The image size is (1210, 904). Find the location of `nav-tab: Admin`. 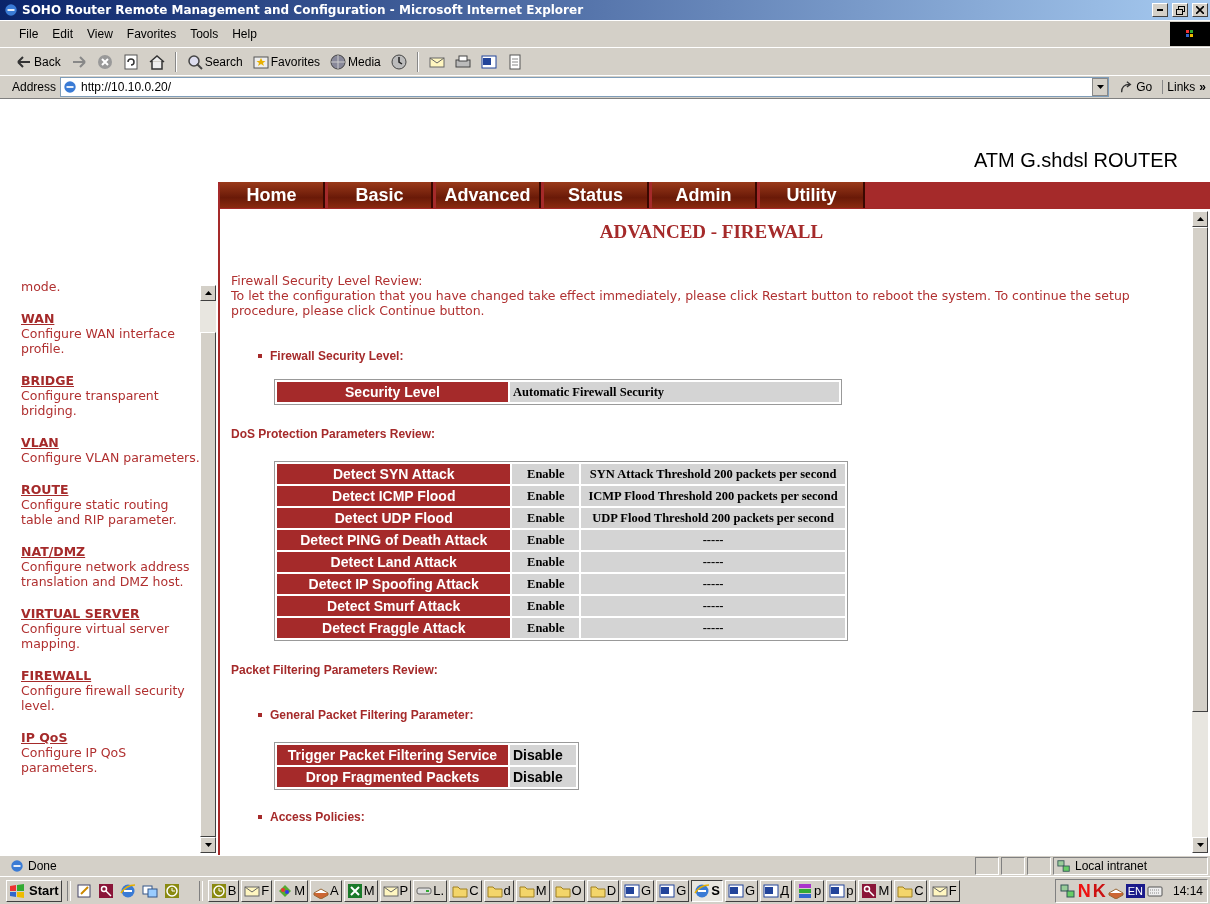

nav-tab: Admin is located at coordinates (704, 195).